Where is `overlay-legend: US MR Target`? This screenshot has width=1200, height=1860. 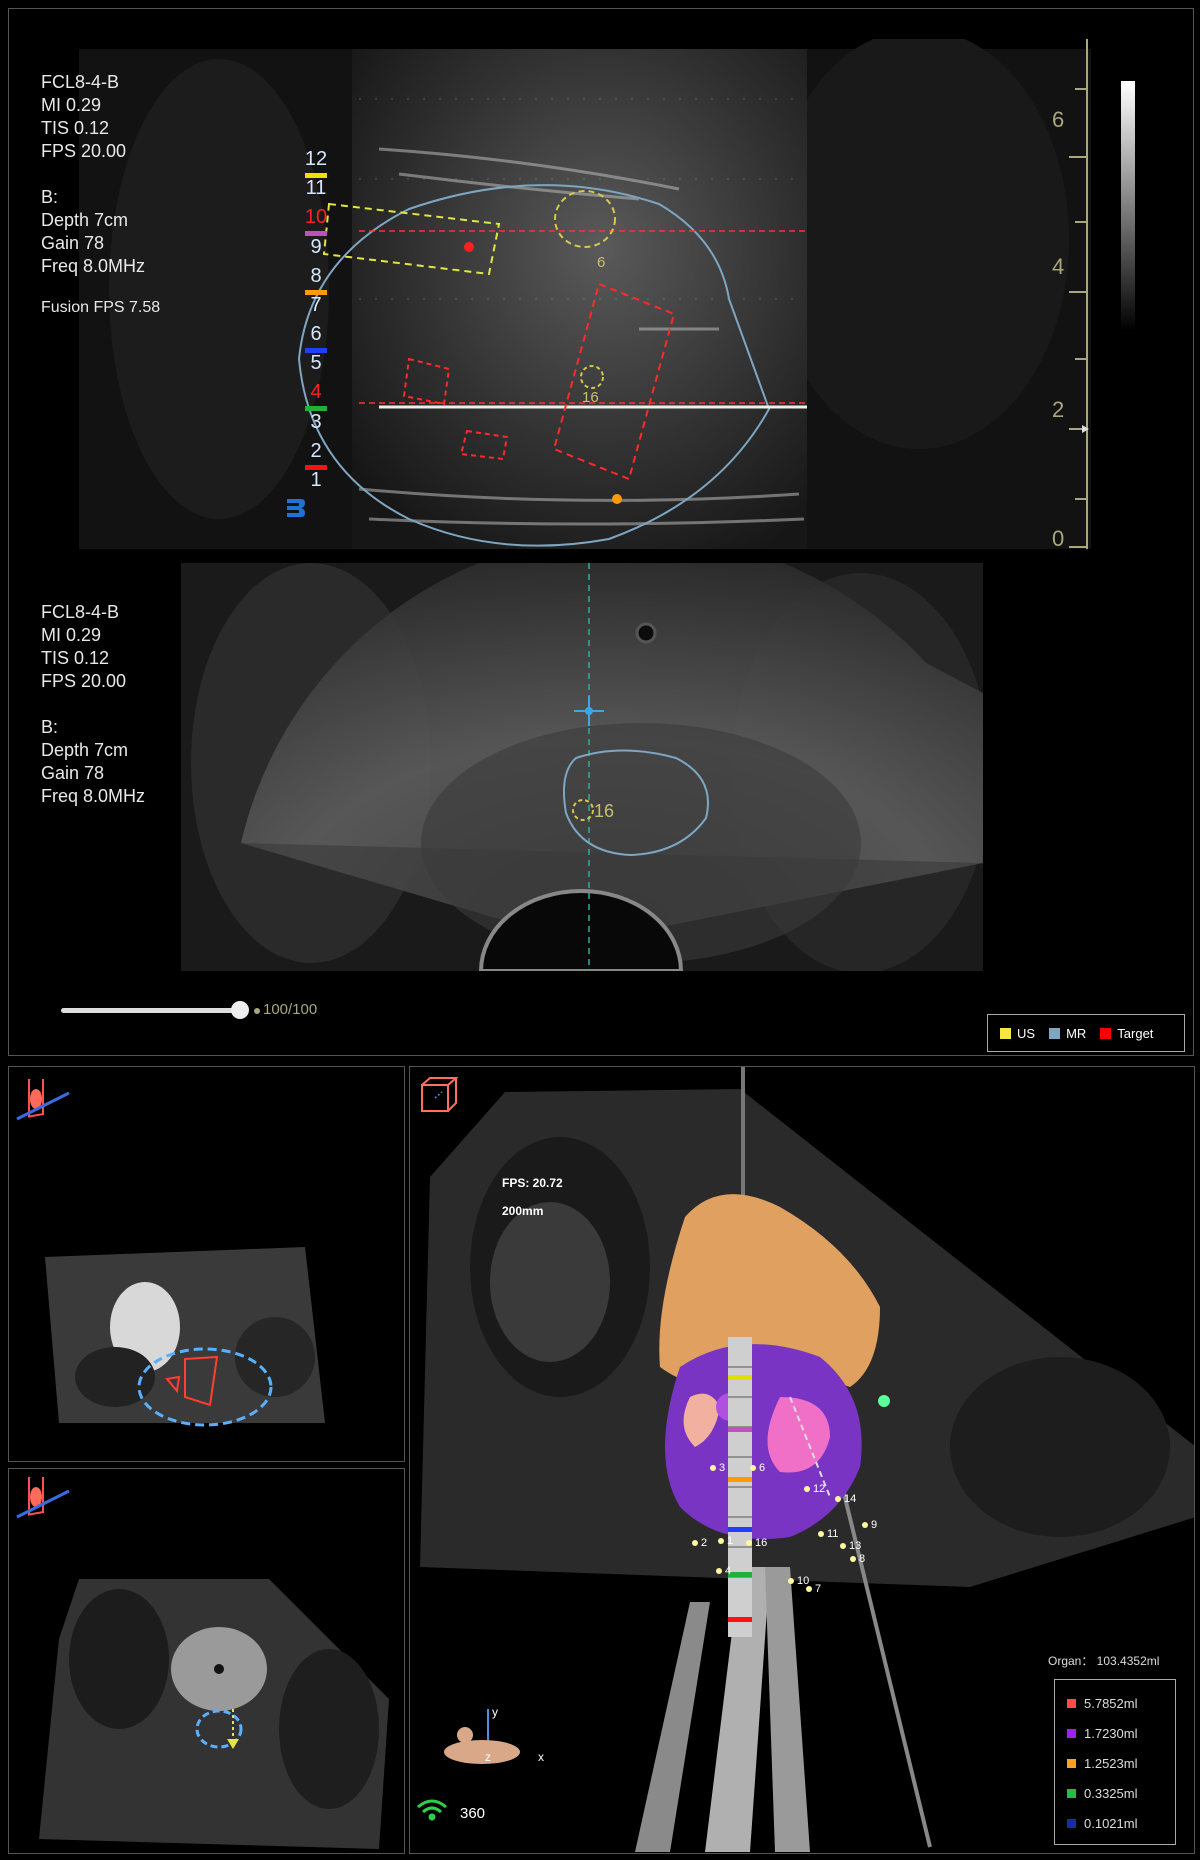 overlay-legend: US MR Target is located at coordinates (1086, 1033).